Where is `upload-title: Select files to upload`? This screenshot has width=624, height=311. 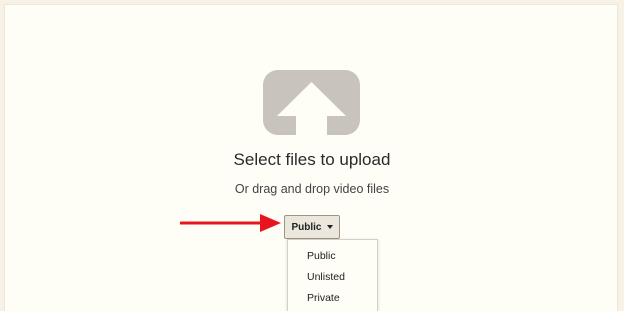 upload-title: Select files to upload is located at coordinates (312, 159).